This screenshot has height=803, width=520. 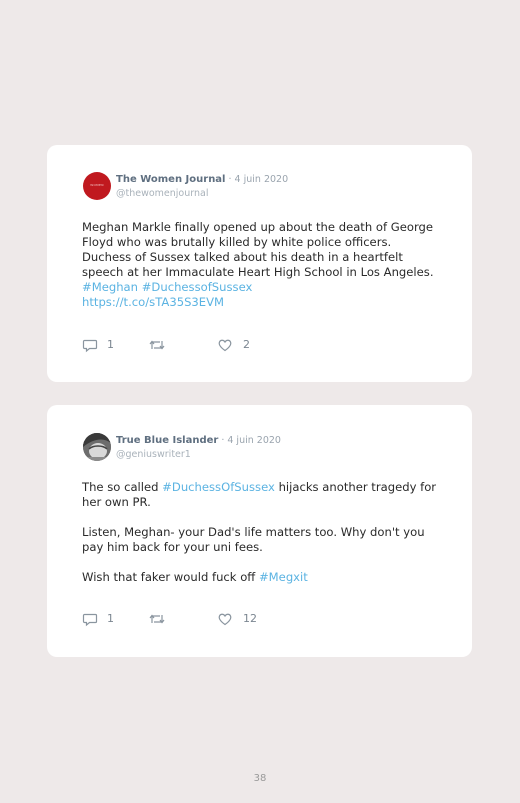 I want to click on tweet-text-content: Wish that faker would fuck off, so click(x=170, y=577).